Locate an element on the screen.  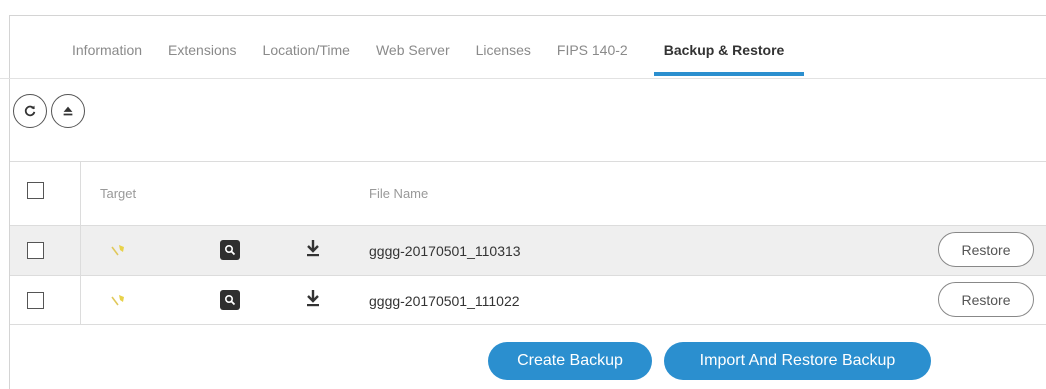
tab-web-server: Web Server is located at coordinates (413, 57).